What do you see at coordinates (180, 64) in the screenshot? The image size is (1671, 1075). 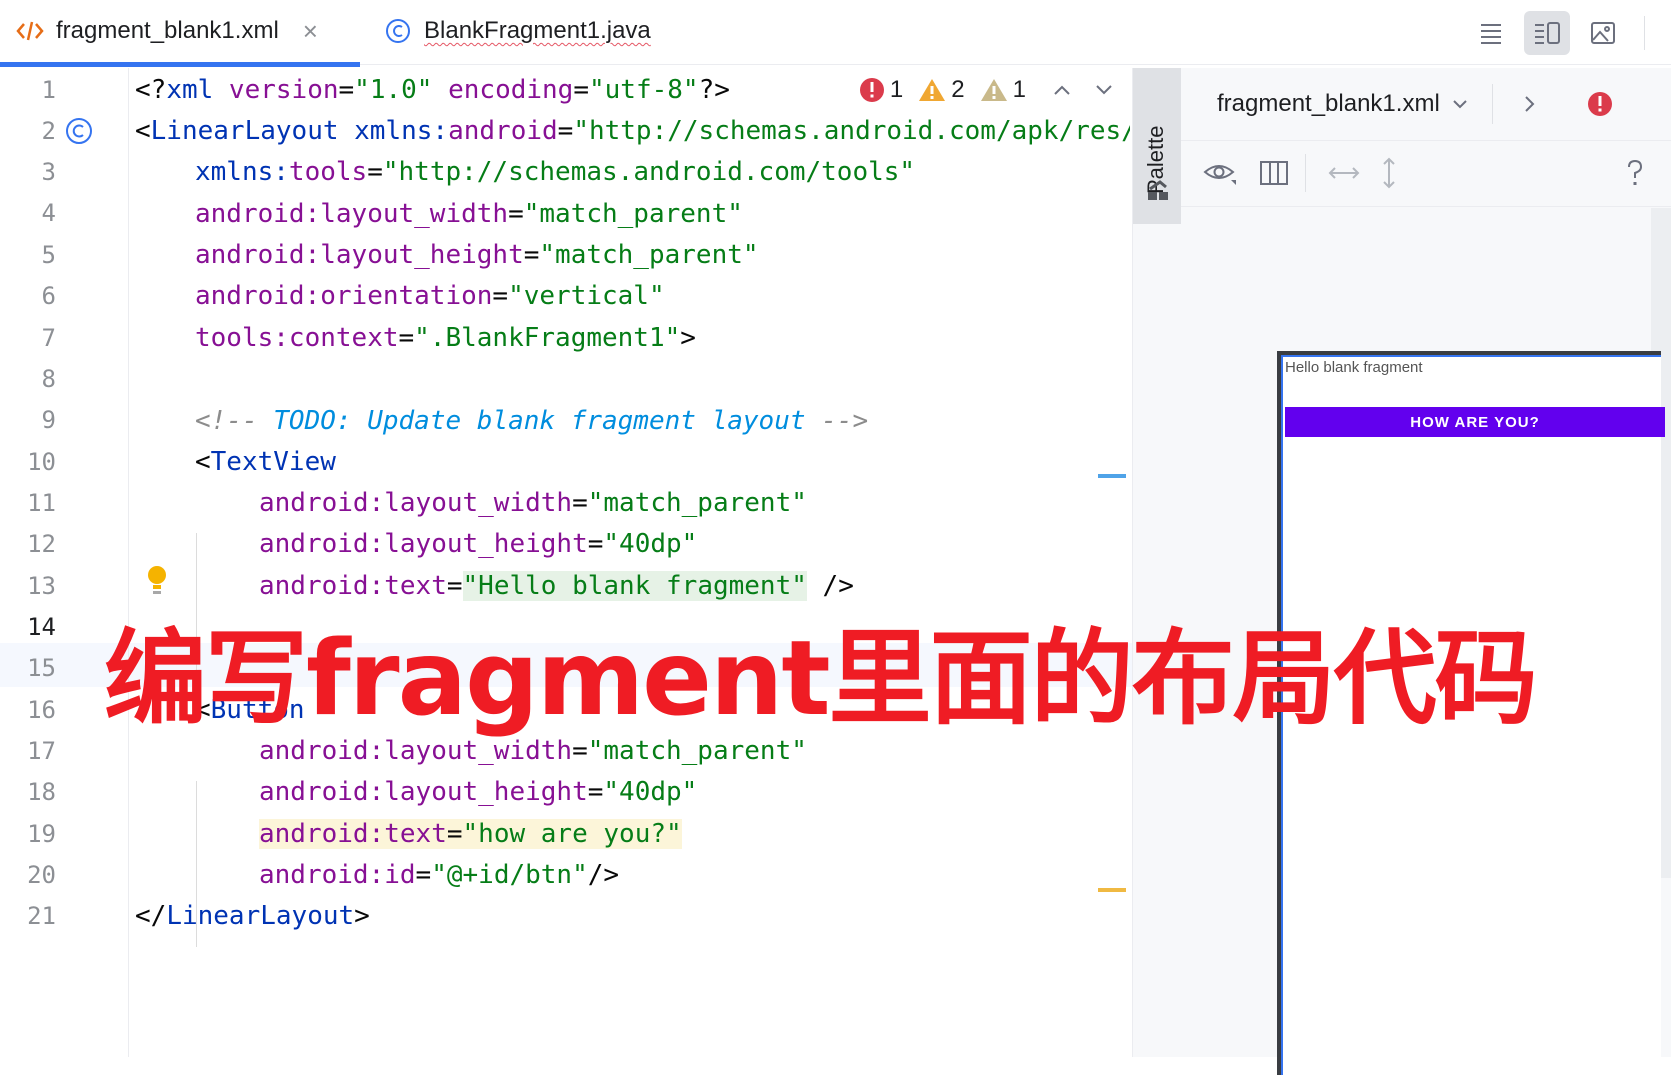 I see `active-tab-indicator` at bounding box center [180, 64].